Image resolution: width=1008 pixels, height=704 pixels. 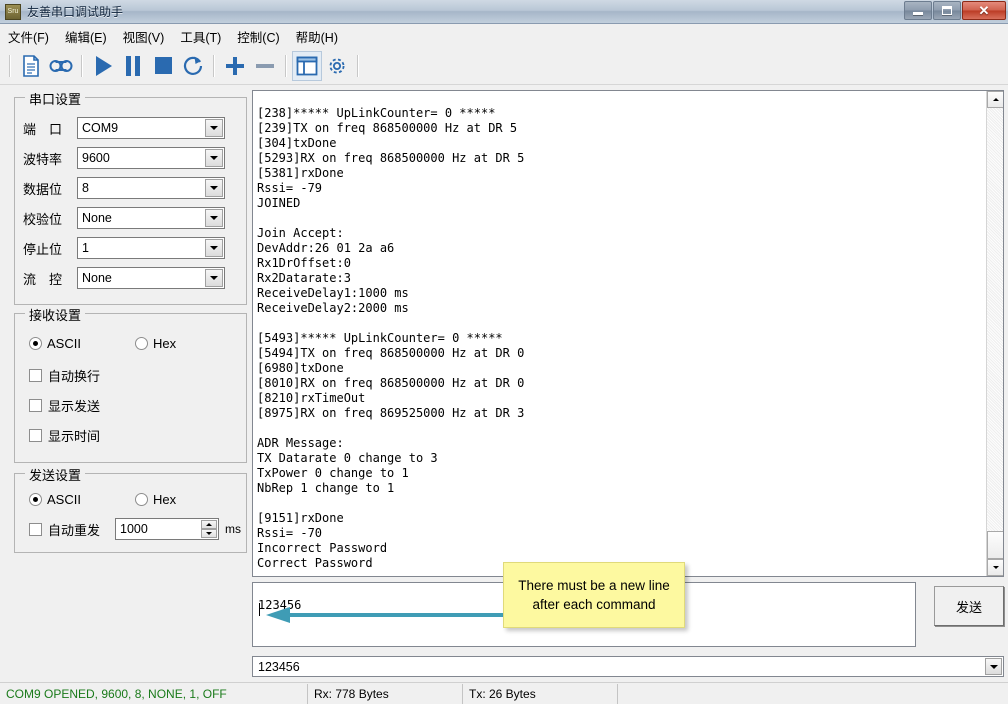 I want to click on window-title: 友善串口调试助手, so click(x=75, y=12).